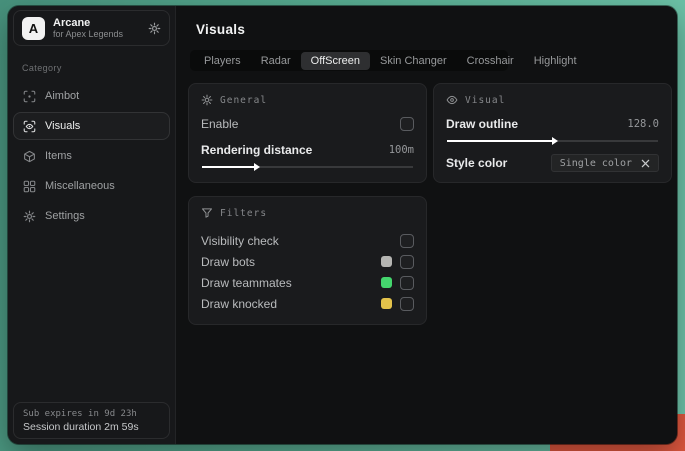  Describe the element at coordinates (207, 100) in the screenshot. I see `sun-icon` at that location.